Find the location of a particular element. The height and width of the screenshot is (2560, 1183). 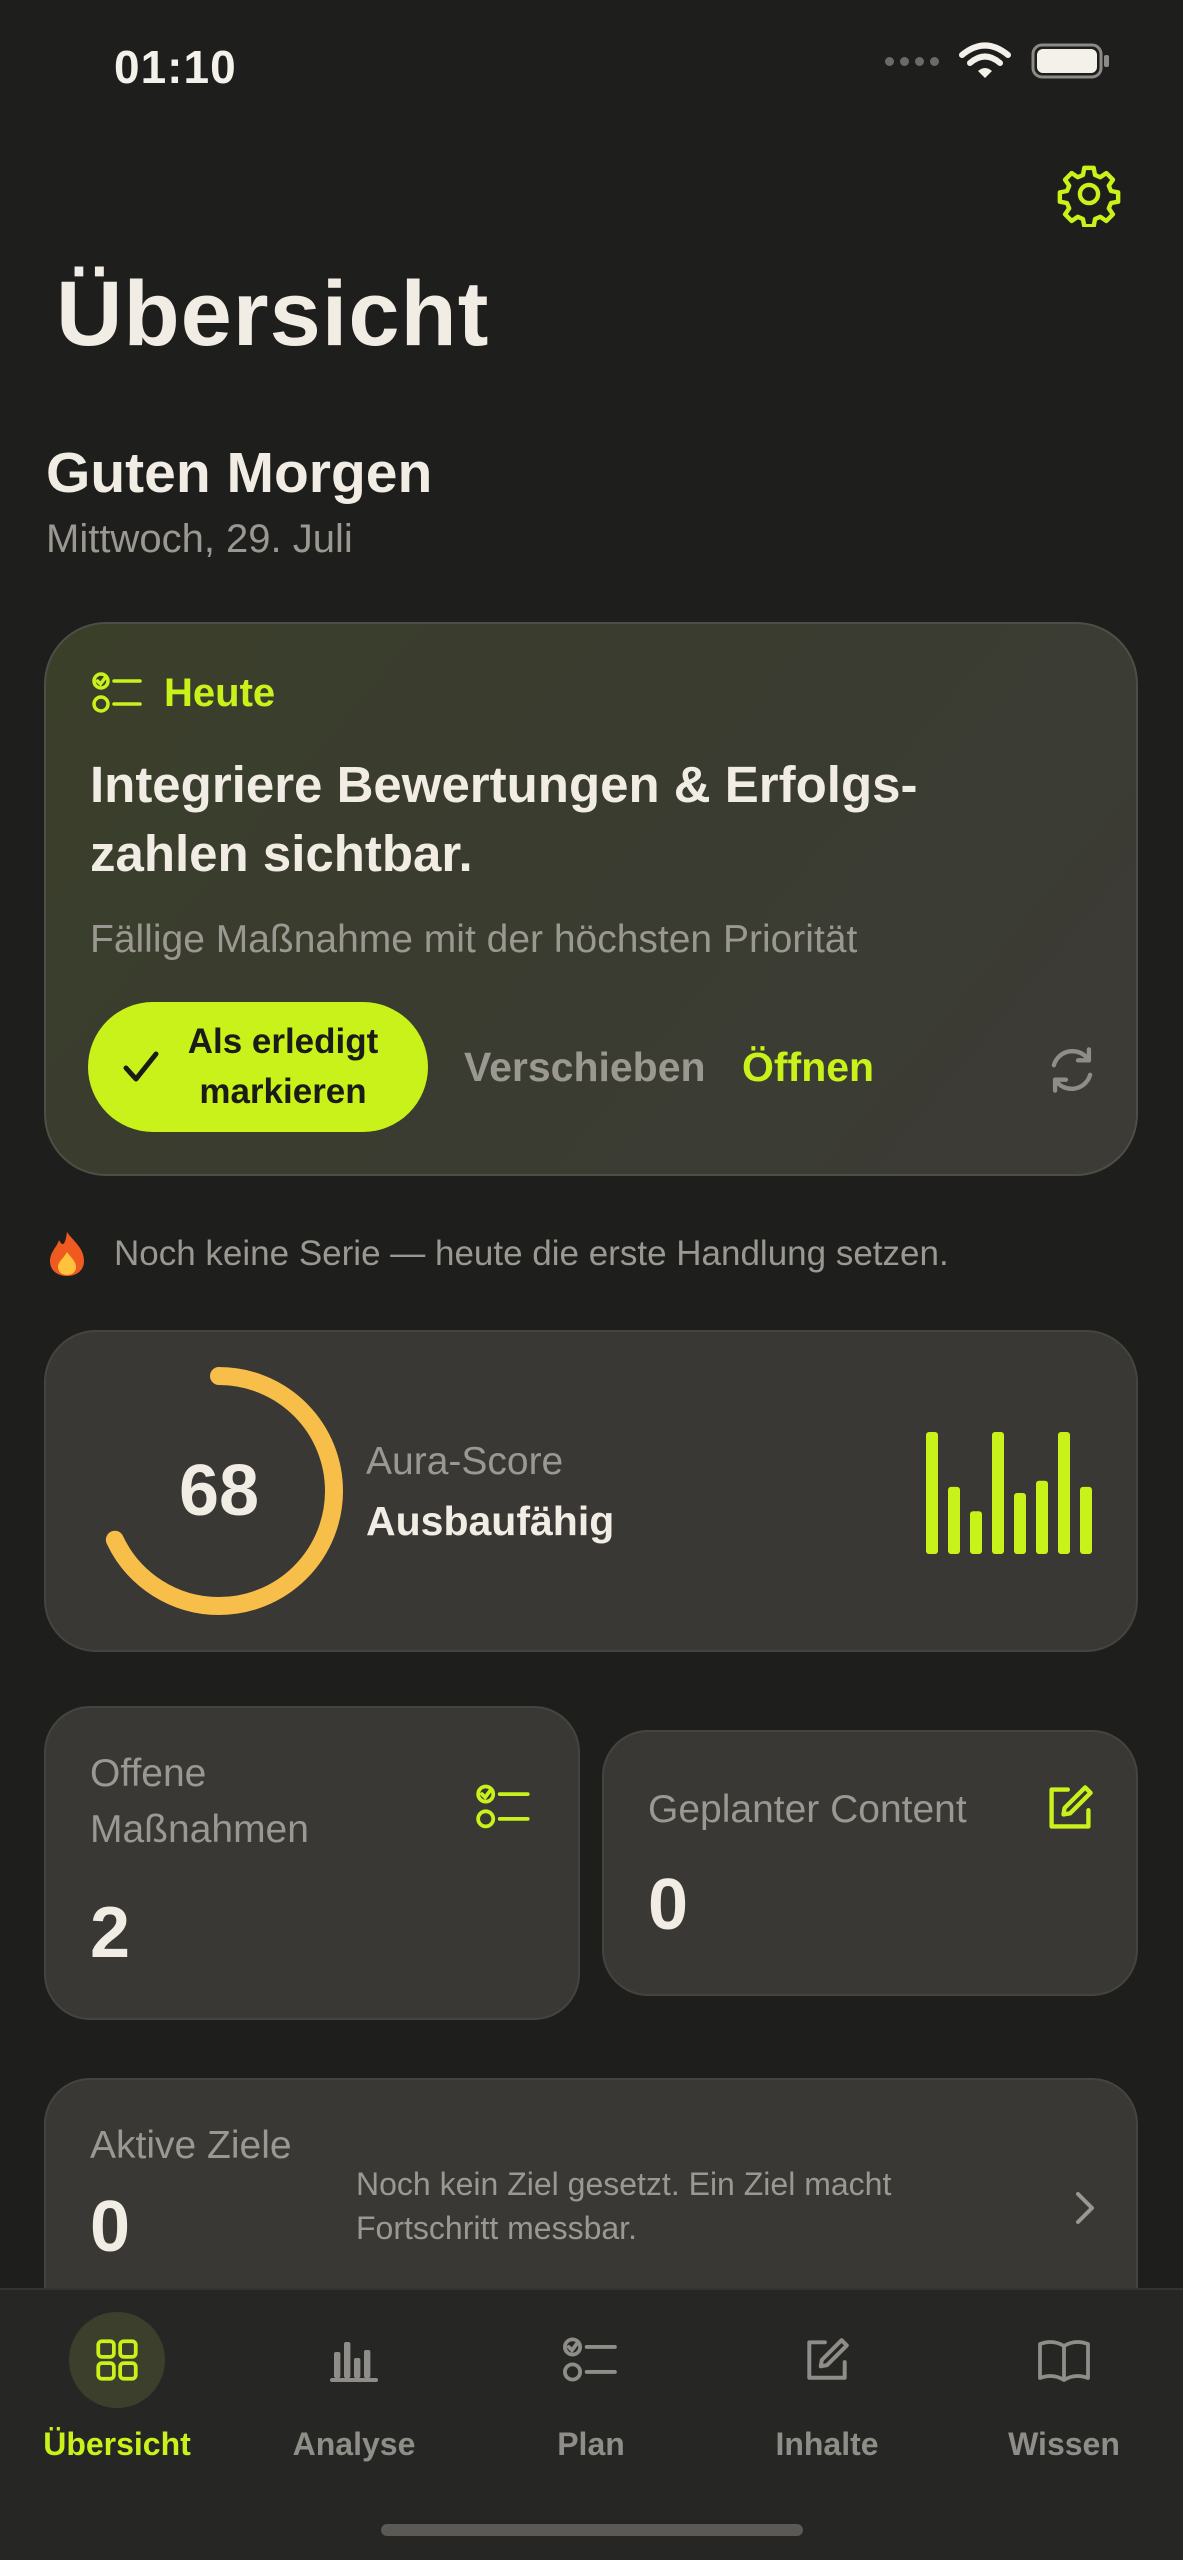

tab-analysis: Analyse is located at coordinates (354, 2397).